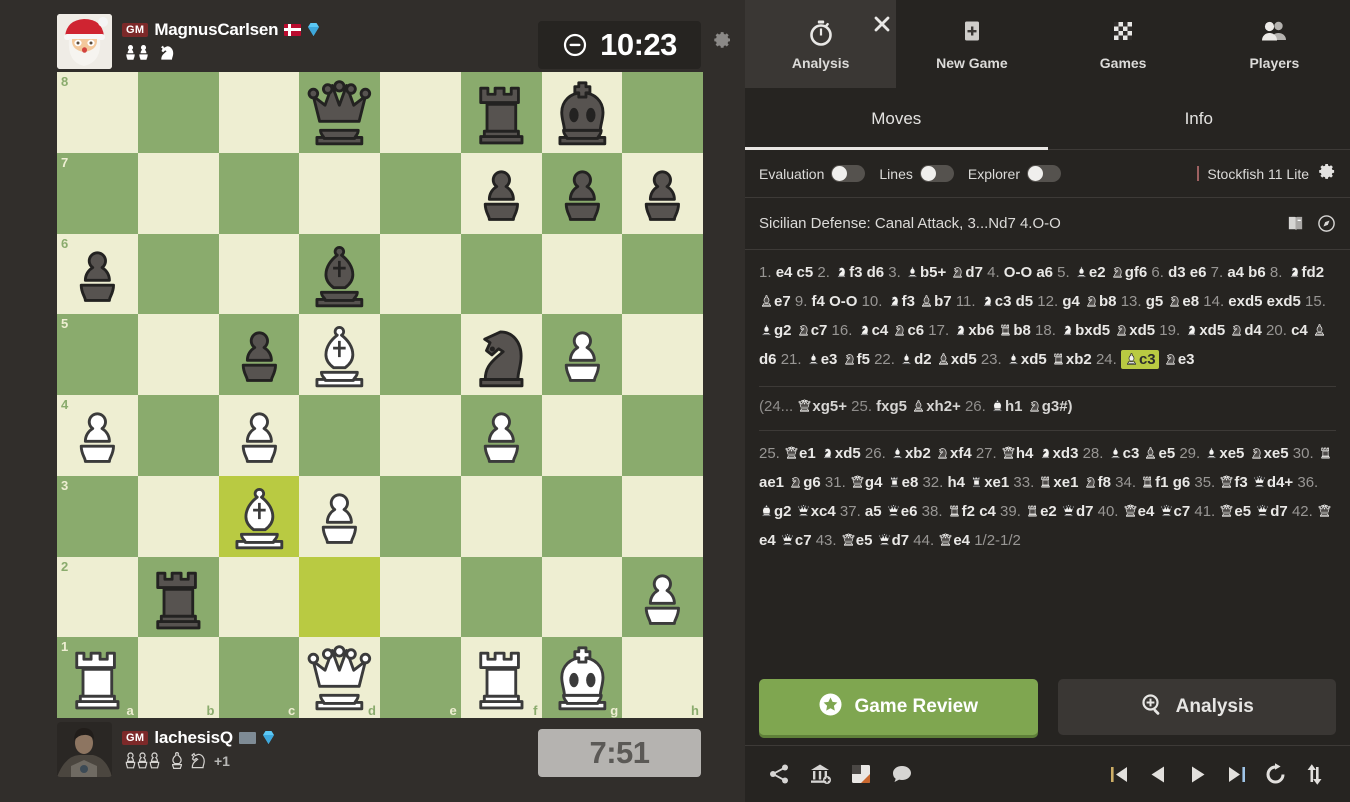 The width and height of the screenshot is (1350, 802). Describe the element at coordinates (501, 435) in the screenshot. I see `square-f4` at that location.